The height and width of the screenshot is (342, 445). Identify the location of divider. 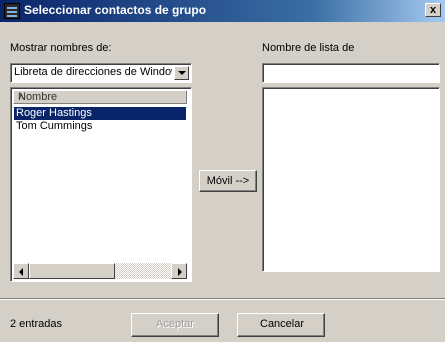
(222, 299).